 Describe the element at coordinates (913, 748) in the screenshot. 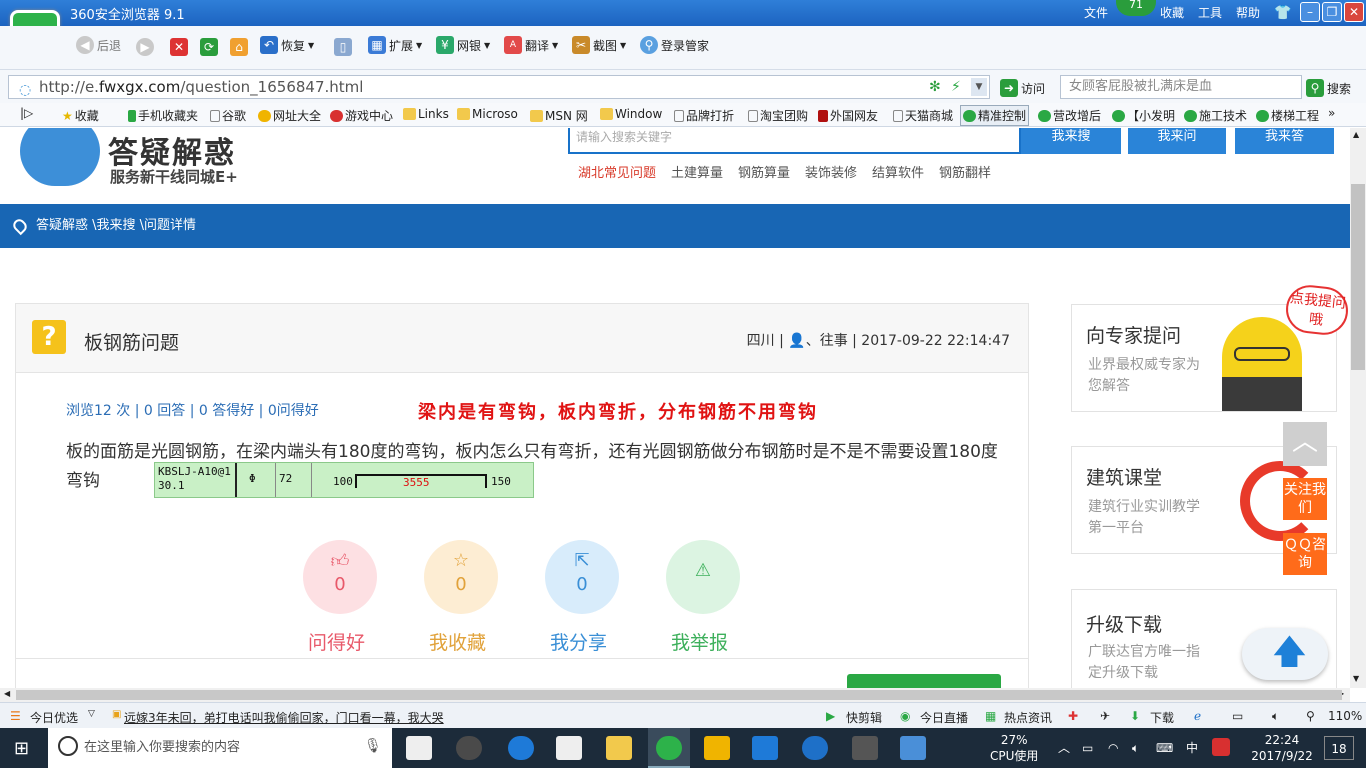

I see `screenshot-app-icon` at that location.